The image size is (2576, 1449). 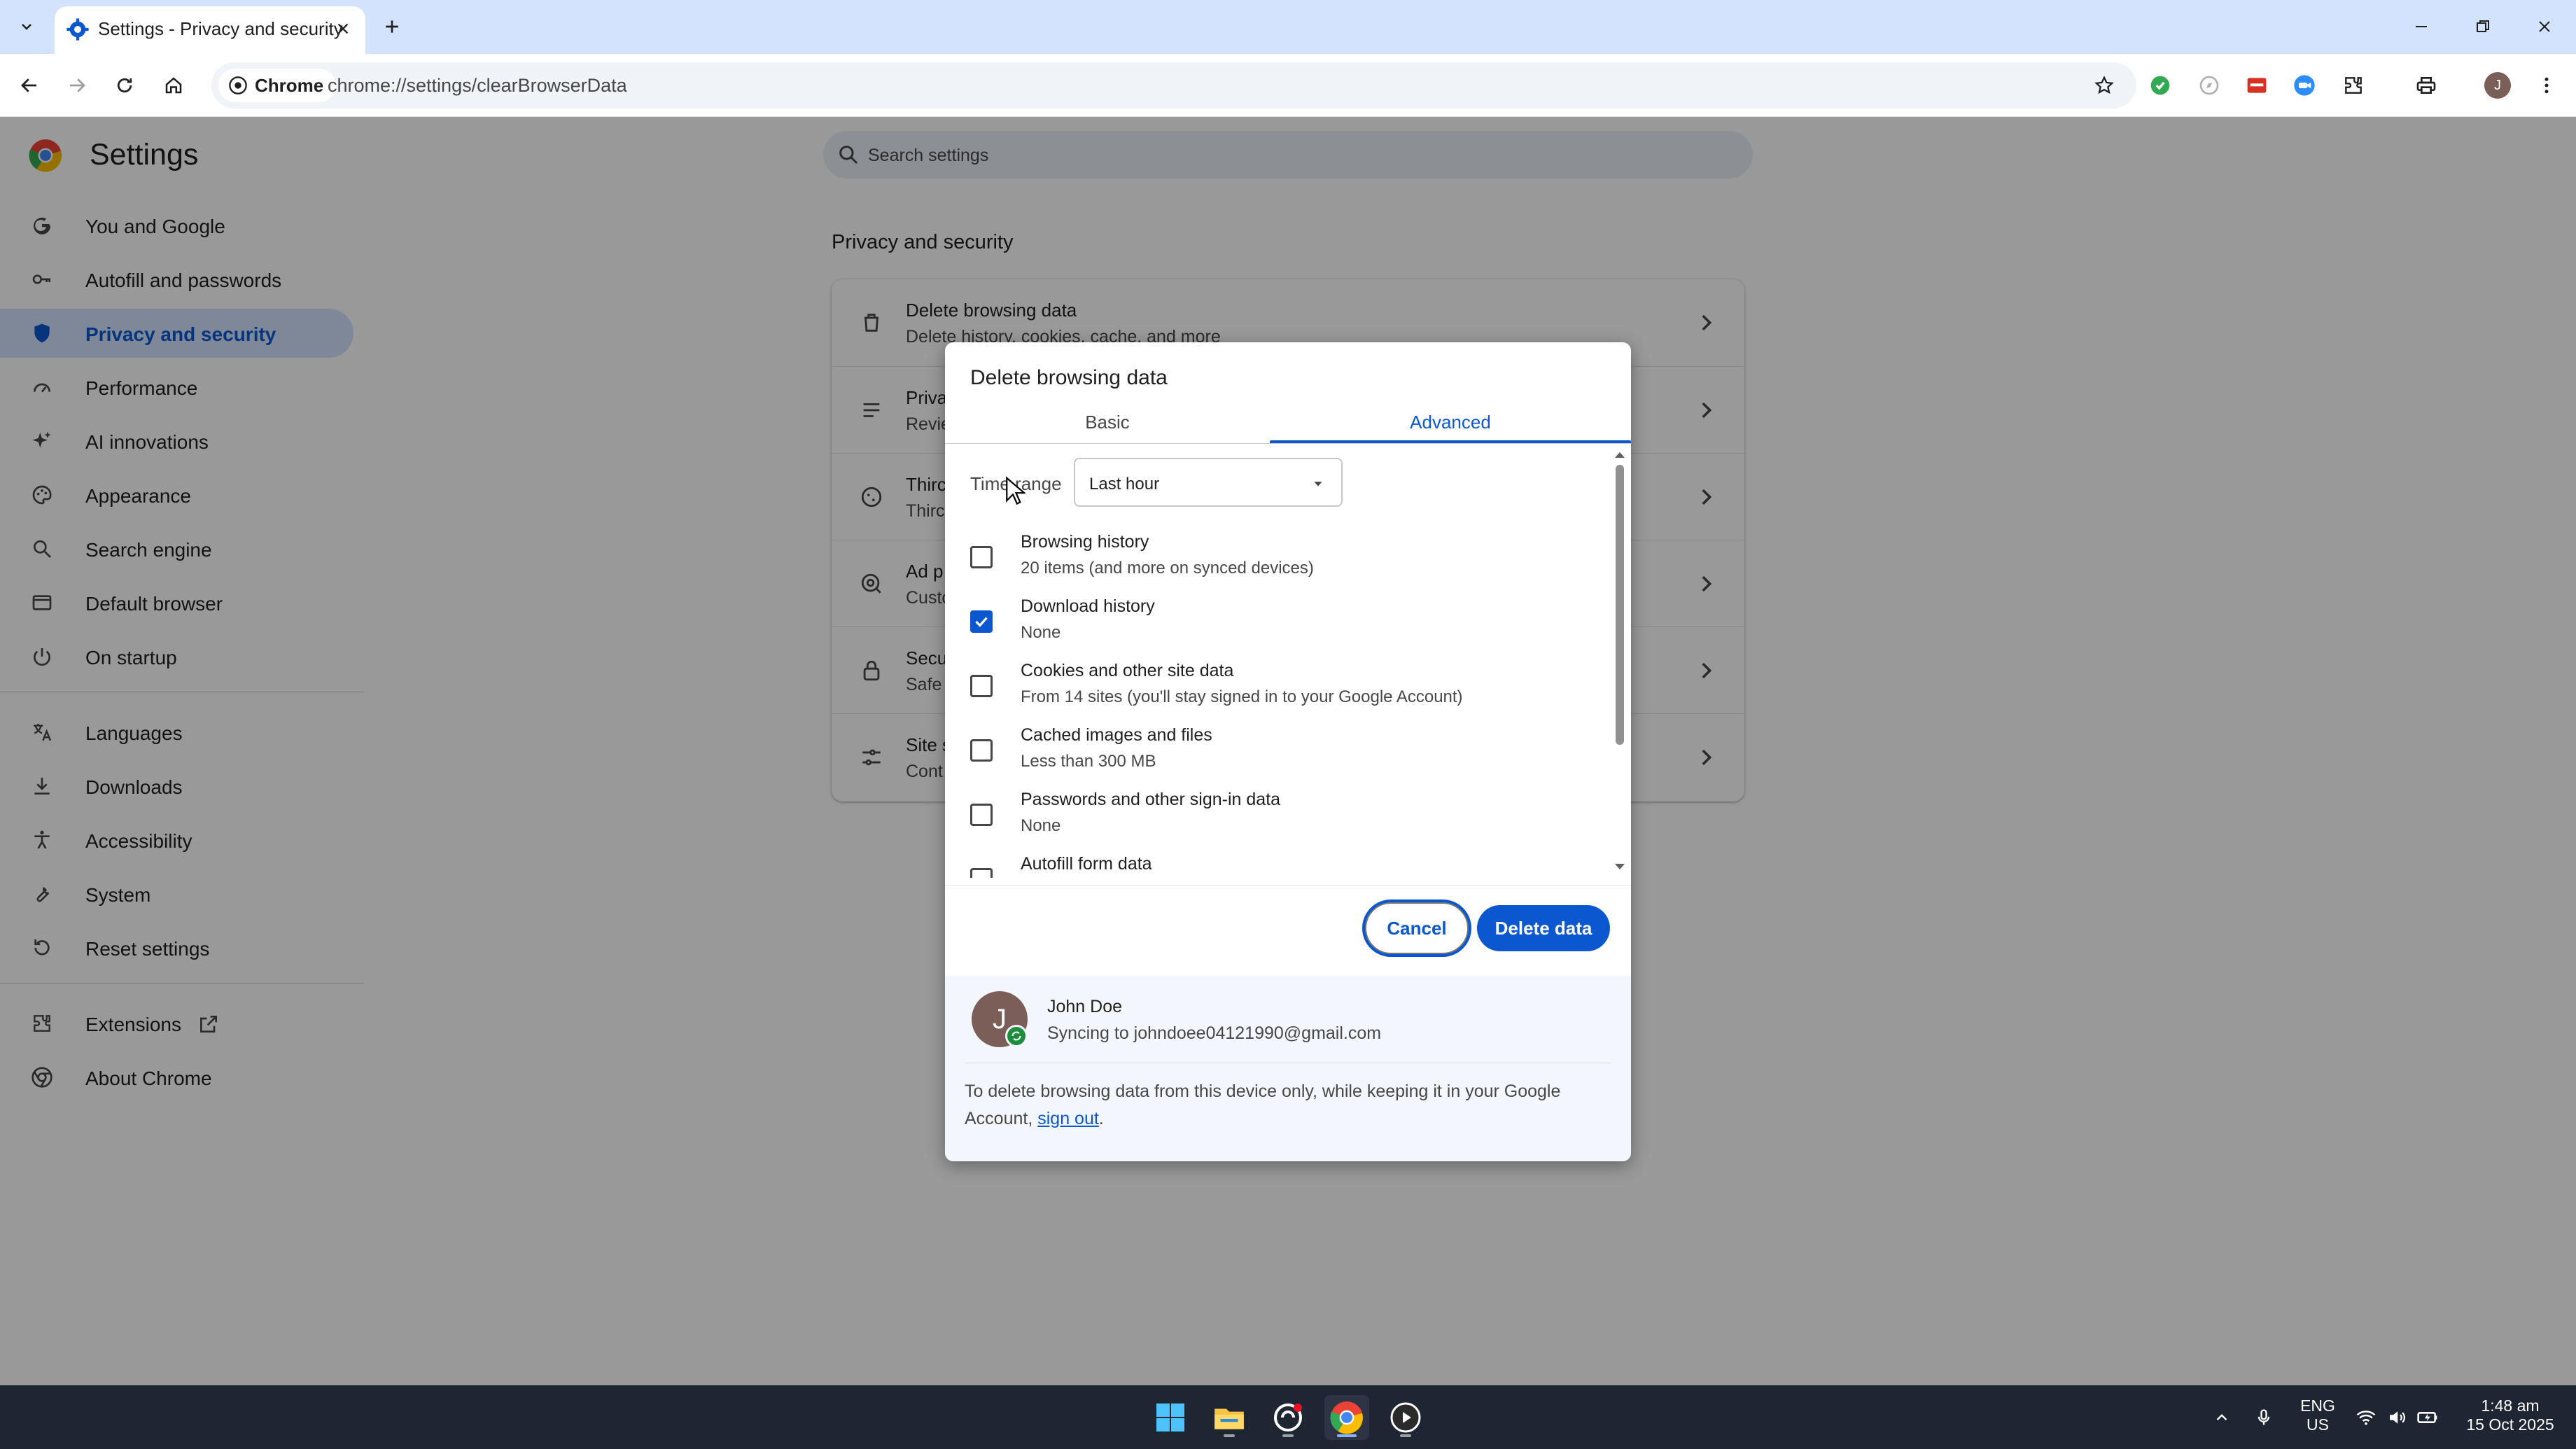 What do you see at coordinates (477, 86) in the screenshot?
I see `url-text: chrome://settings/clearBrowserData` at bounding box center [477, 86].